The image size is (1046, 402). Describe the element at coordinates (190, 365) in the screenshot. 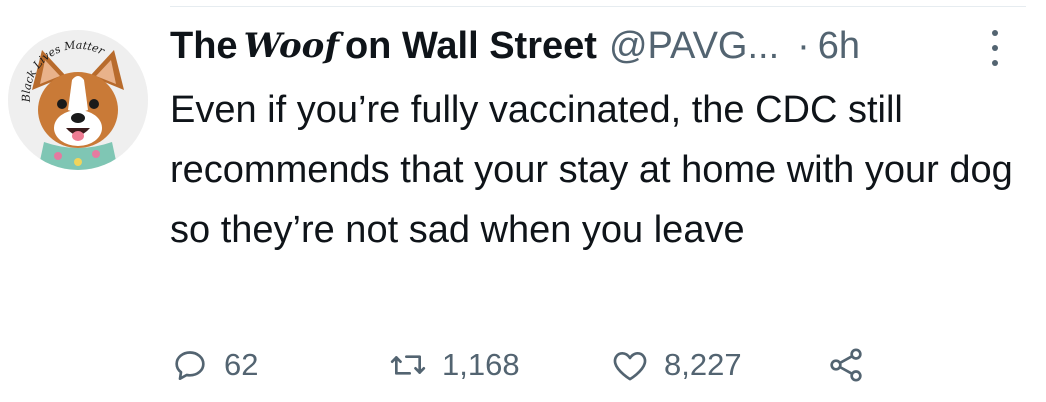

I see `reply-icon` at that location.